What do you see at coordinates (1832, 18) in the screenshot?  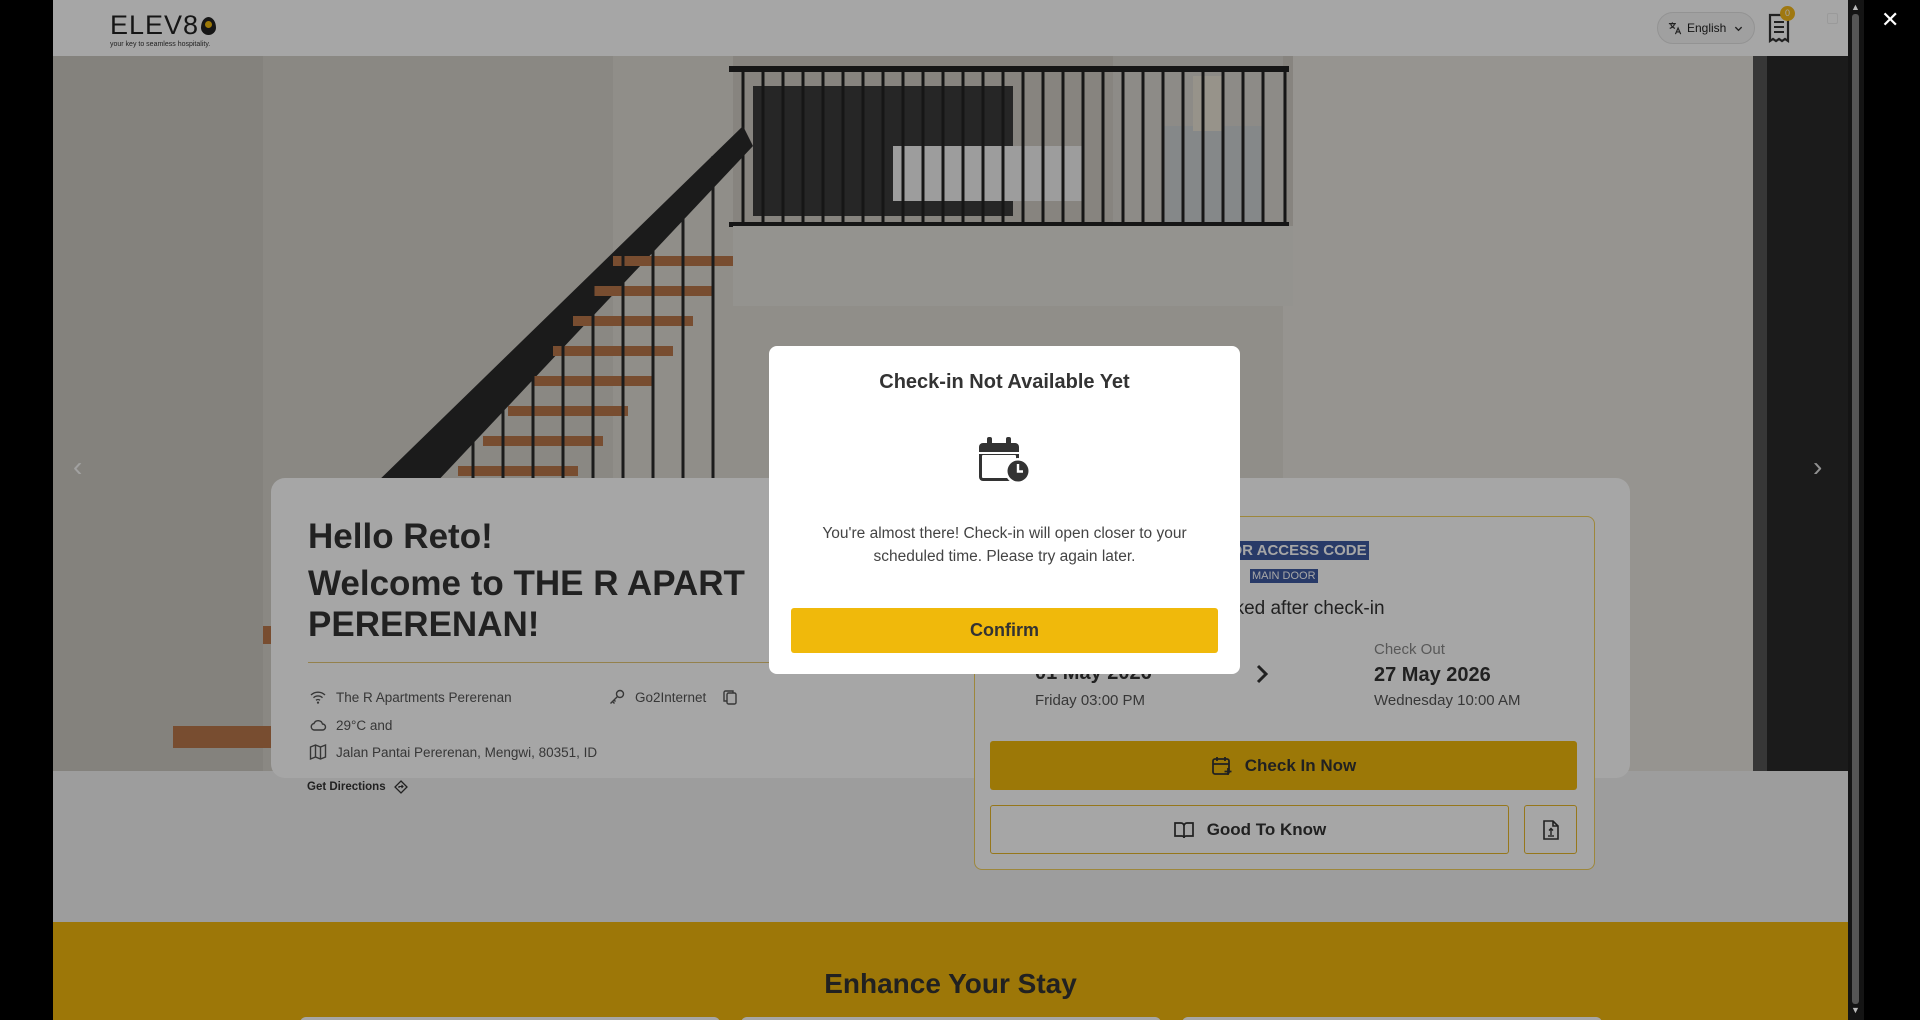 I see `restore-icon` at bounding box center [1832, 18].